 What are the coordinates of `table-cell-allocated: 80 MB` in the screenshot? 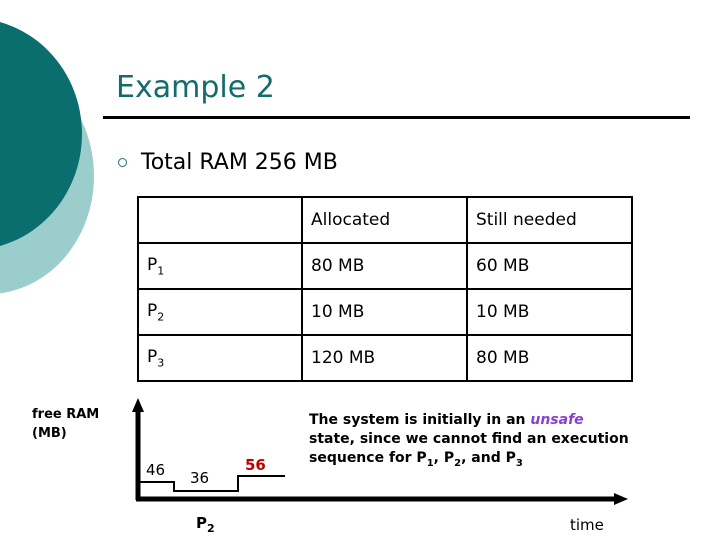 It's located at (384, 266).